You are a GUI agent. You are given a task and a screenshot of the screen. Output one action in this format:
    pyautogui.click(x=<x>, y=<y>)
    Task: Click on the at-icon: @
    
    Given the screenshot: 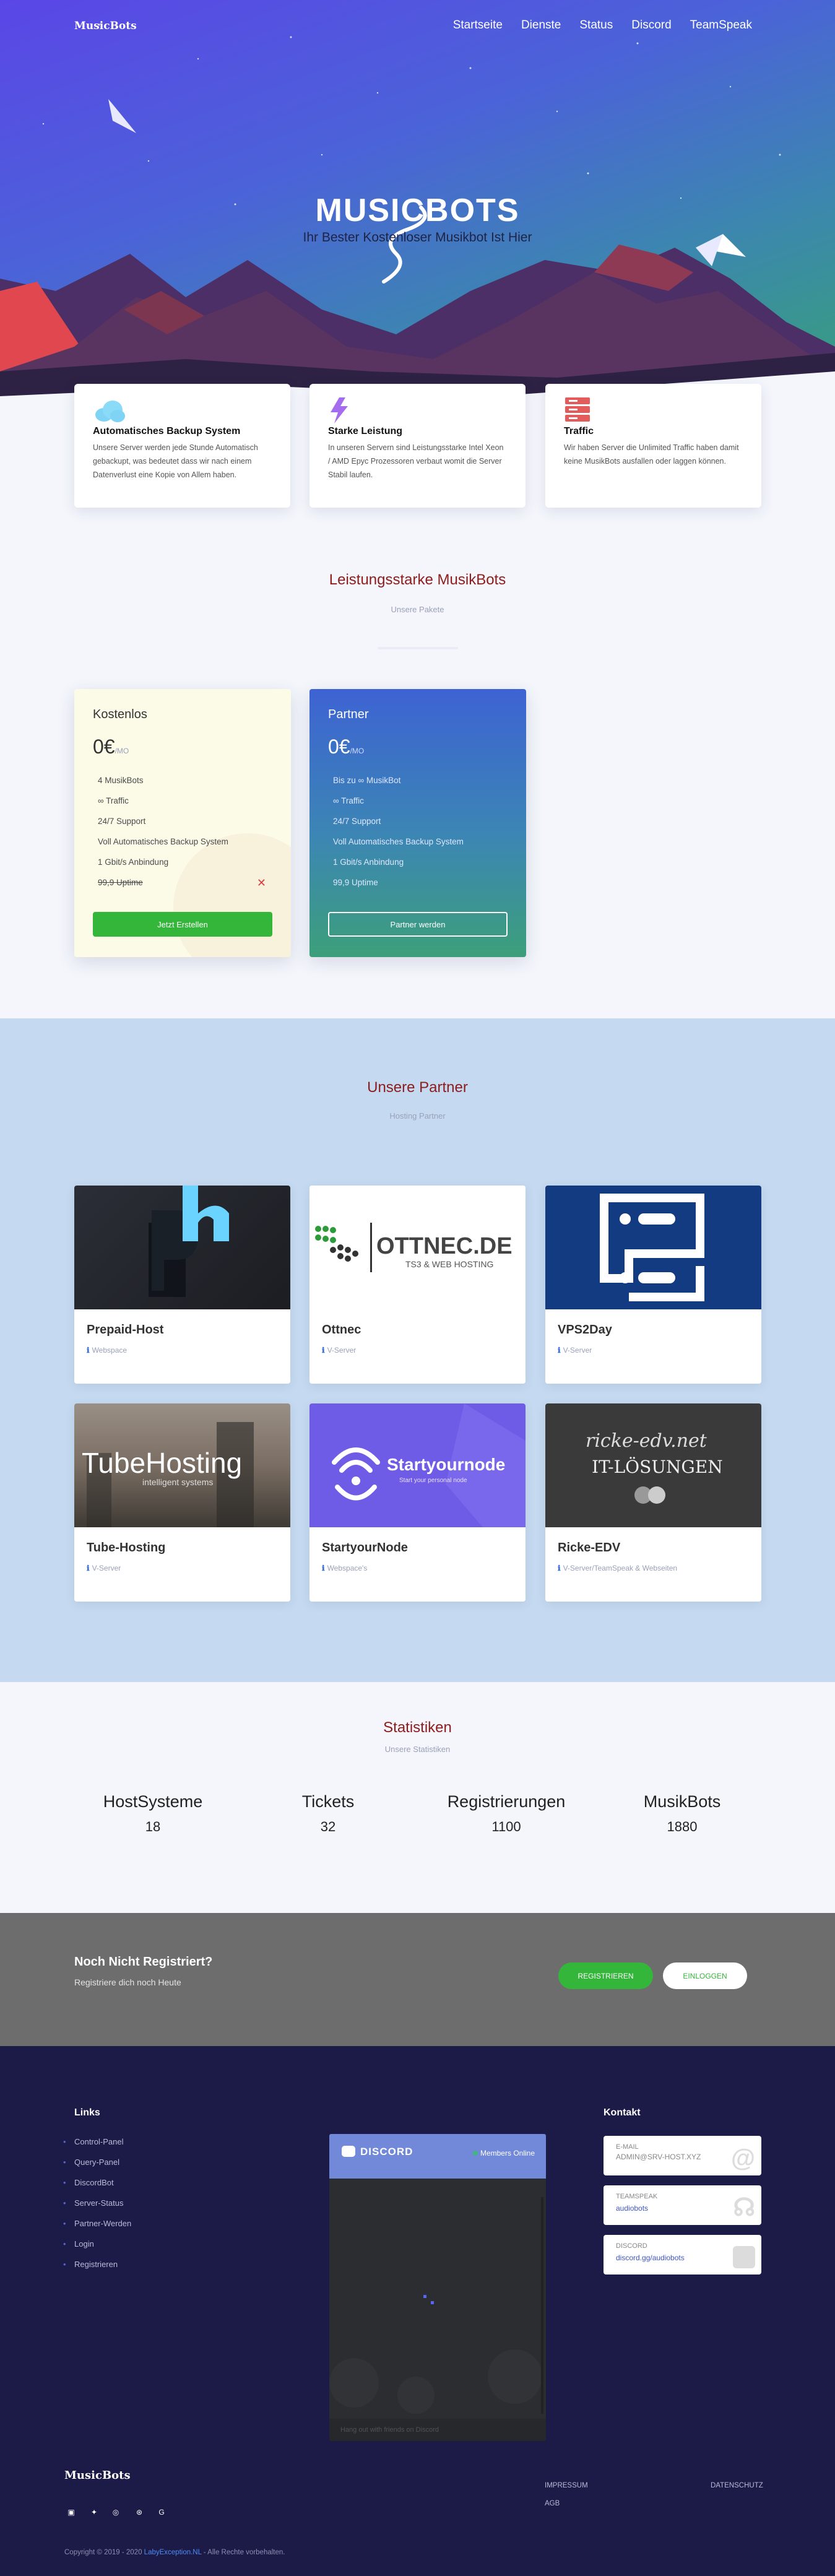 What is the action you would take?
    pyautogui.click(x=742, y=2158)
    